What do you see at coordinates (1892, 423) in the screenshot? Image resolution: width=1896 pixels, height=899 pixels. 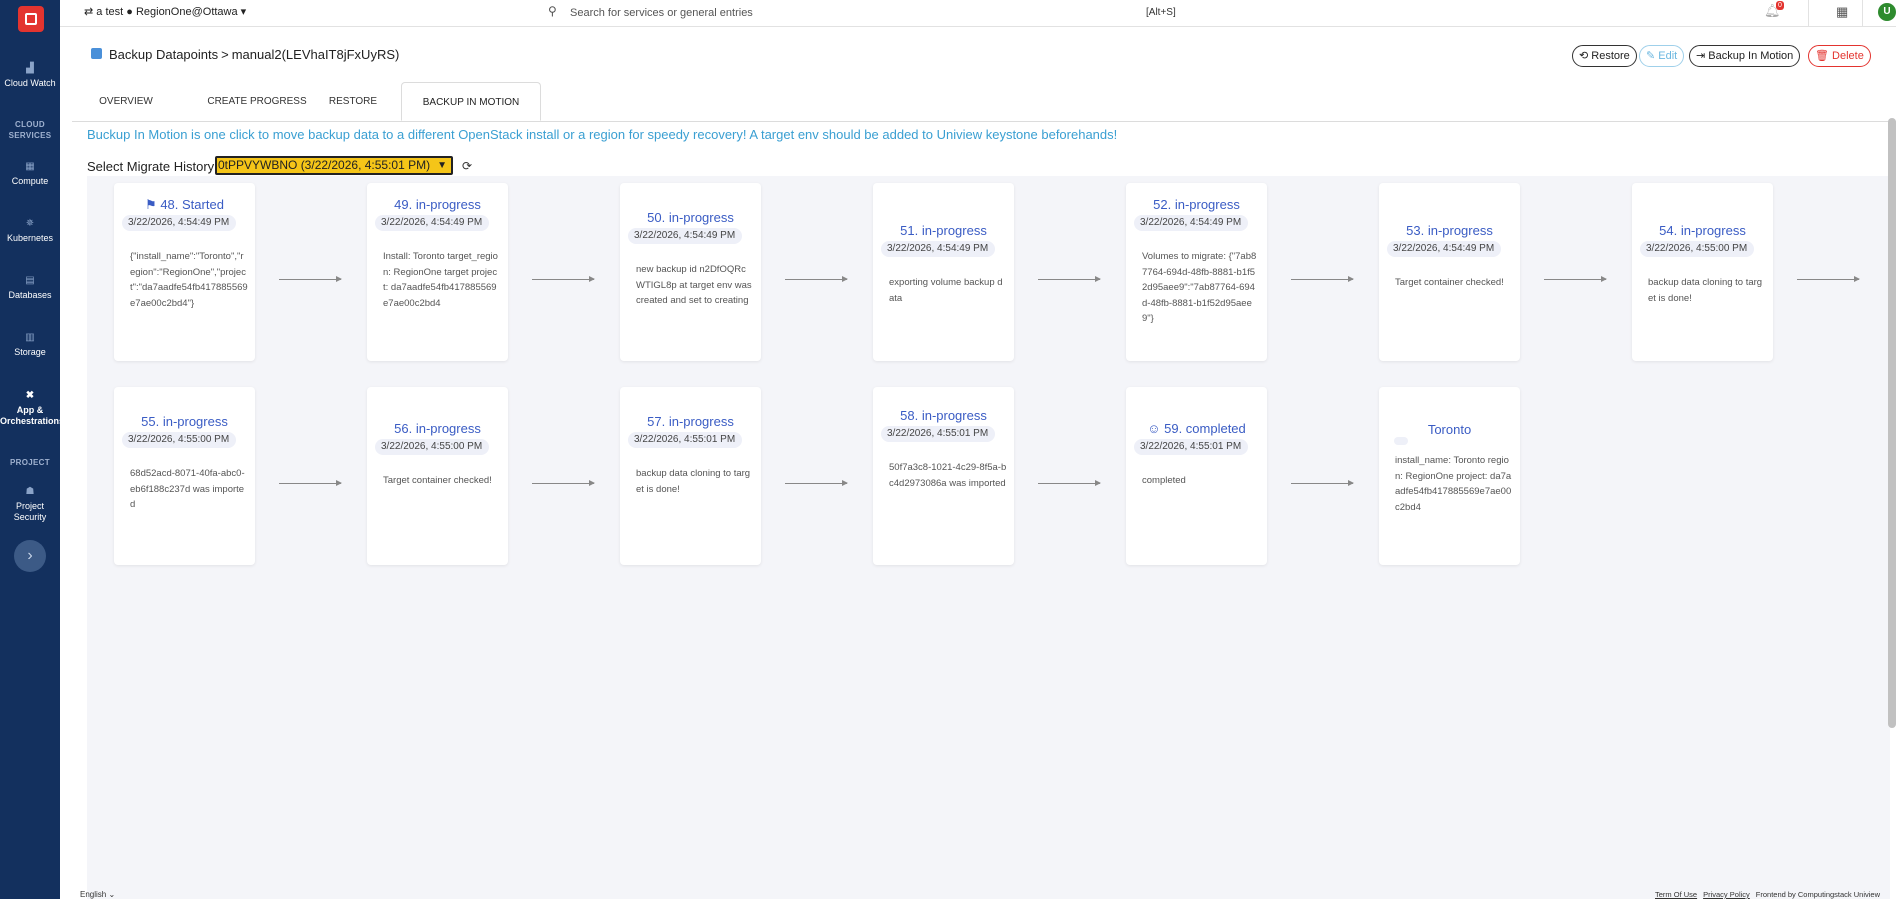 I see `scrollbar` at bounding box center [1892, 423].